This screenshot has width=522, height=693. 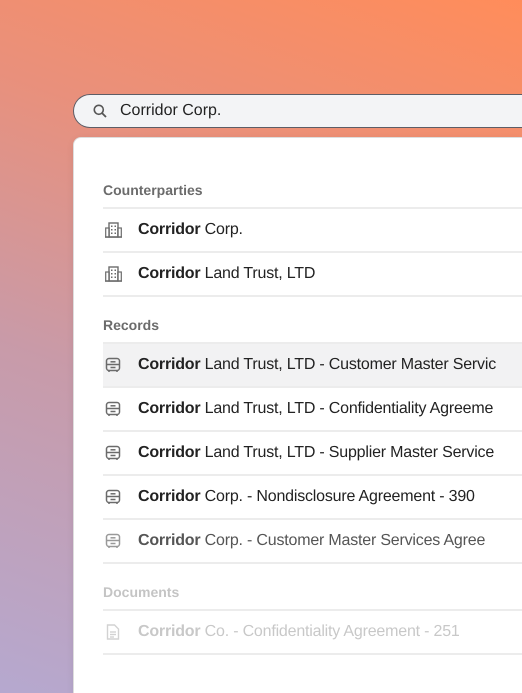 What do you see at coordinates (316, 409) in the screenshot?
I see `result-label: Corridor Land Trust, LTD - Confidentiality Agreeme` at bounding box center [316, 409].